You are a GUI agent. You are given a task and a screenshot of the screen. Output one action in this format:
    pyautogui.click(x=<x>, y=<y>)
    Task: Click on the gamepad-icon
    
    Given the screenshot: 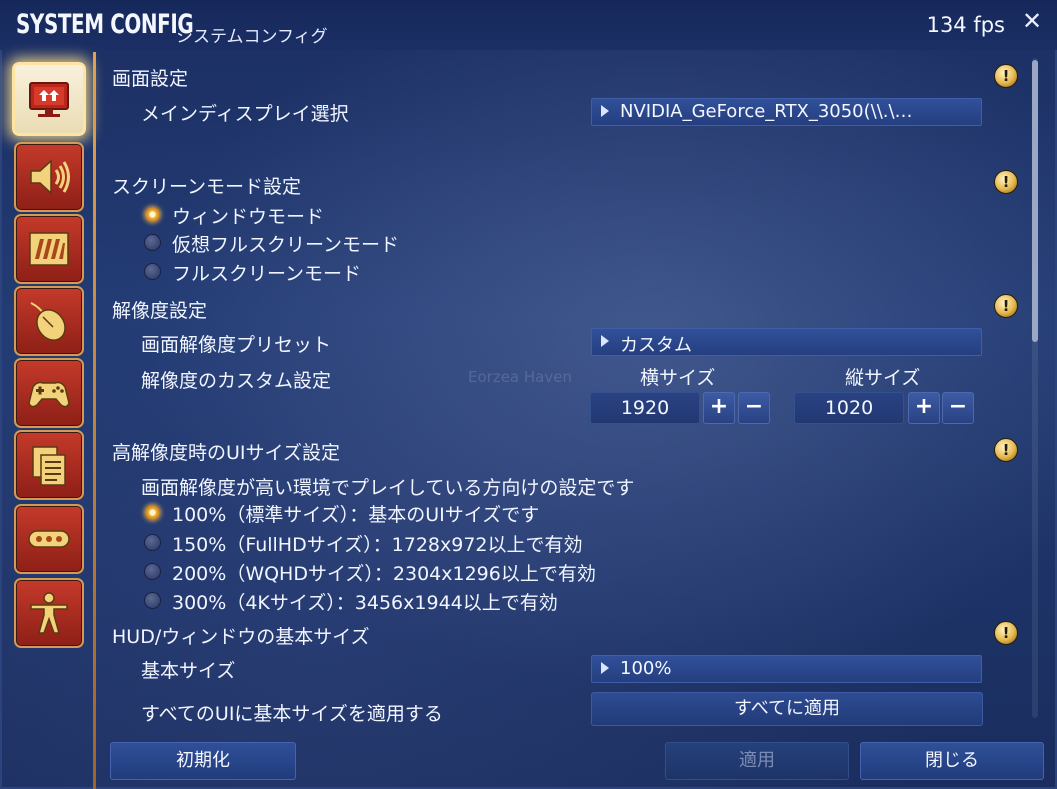 What is the action you would take?
    pyautogui.click(x=49, y=394)
    